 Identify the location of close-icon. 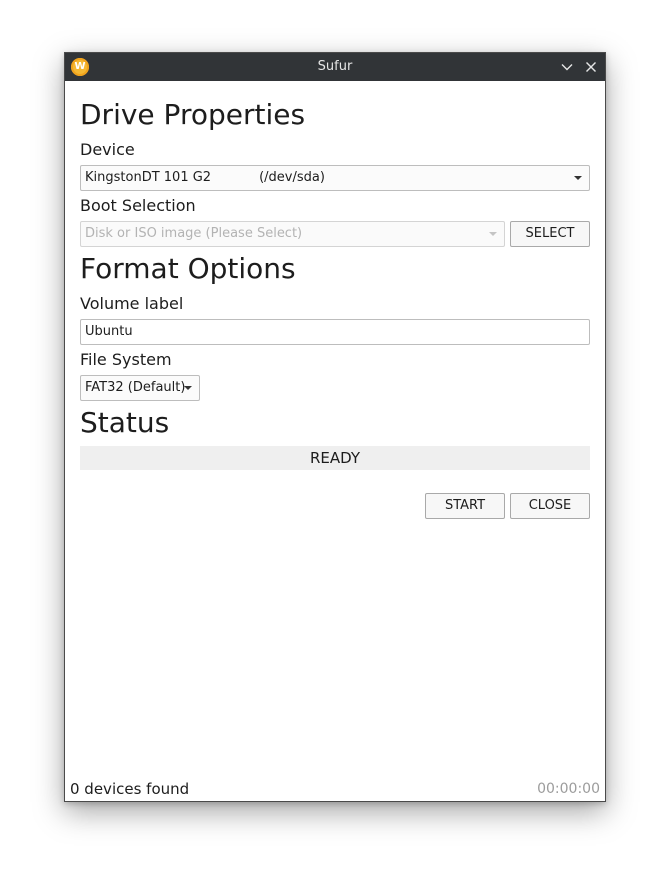
(591, 67).